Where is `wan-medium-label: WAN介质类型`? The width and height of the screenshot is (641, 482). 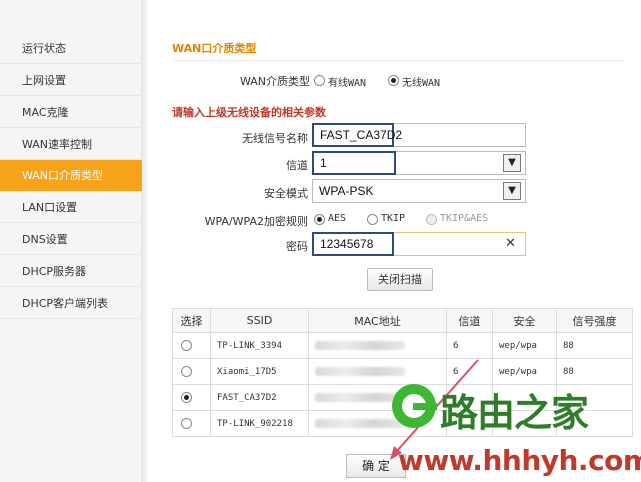
wan-medium-label: WAN介质类型 is located at coordinates (274, 81).